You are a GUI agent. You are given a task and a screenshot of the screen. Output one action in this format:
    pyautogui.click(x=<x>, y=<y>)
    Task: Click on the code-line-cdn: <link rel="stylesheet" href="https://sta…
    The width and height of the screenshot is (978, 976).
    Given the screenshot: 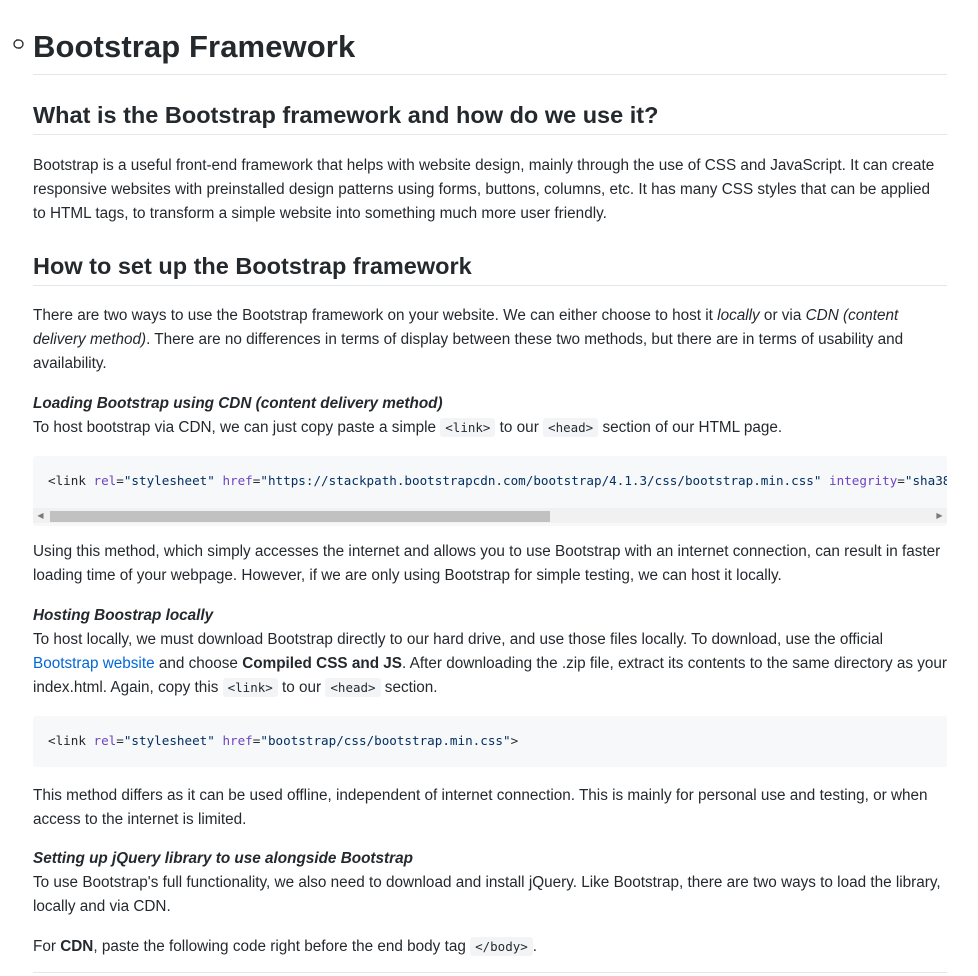 What is the action you would take?
    pyautogui.click(x=497, y=480)
    